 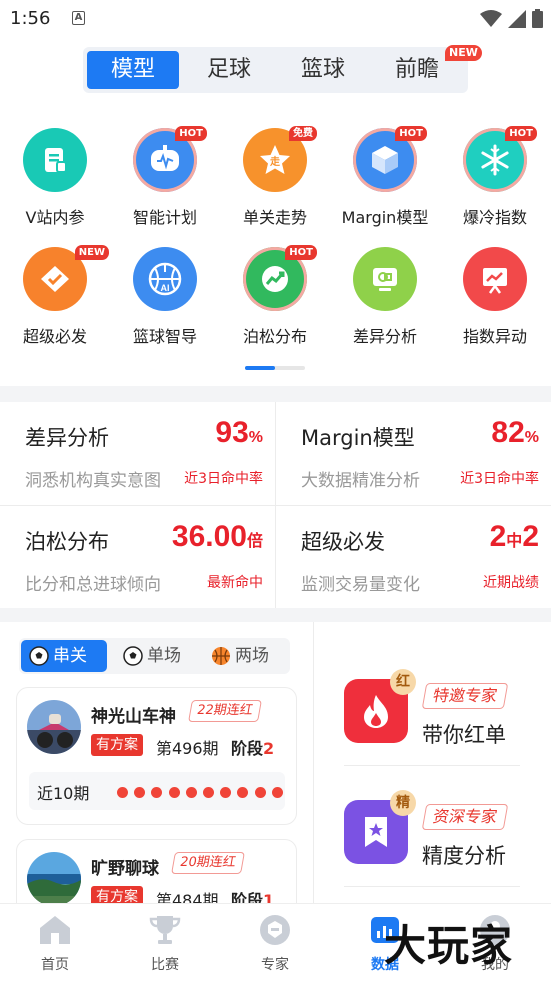 I want to click on promo-badge: 红, so click(x=403, y=682).